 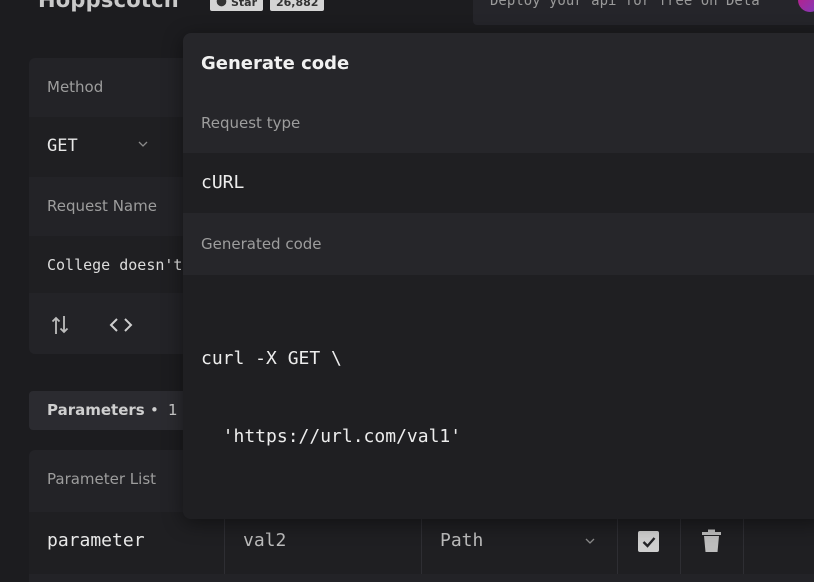 What do you see at coordinates (96, 540) in the screenshot?
I see `parameter-key-input: parameter` at bounding box center [96, 540].